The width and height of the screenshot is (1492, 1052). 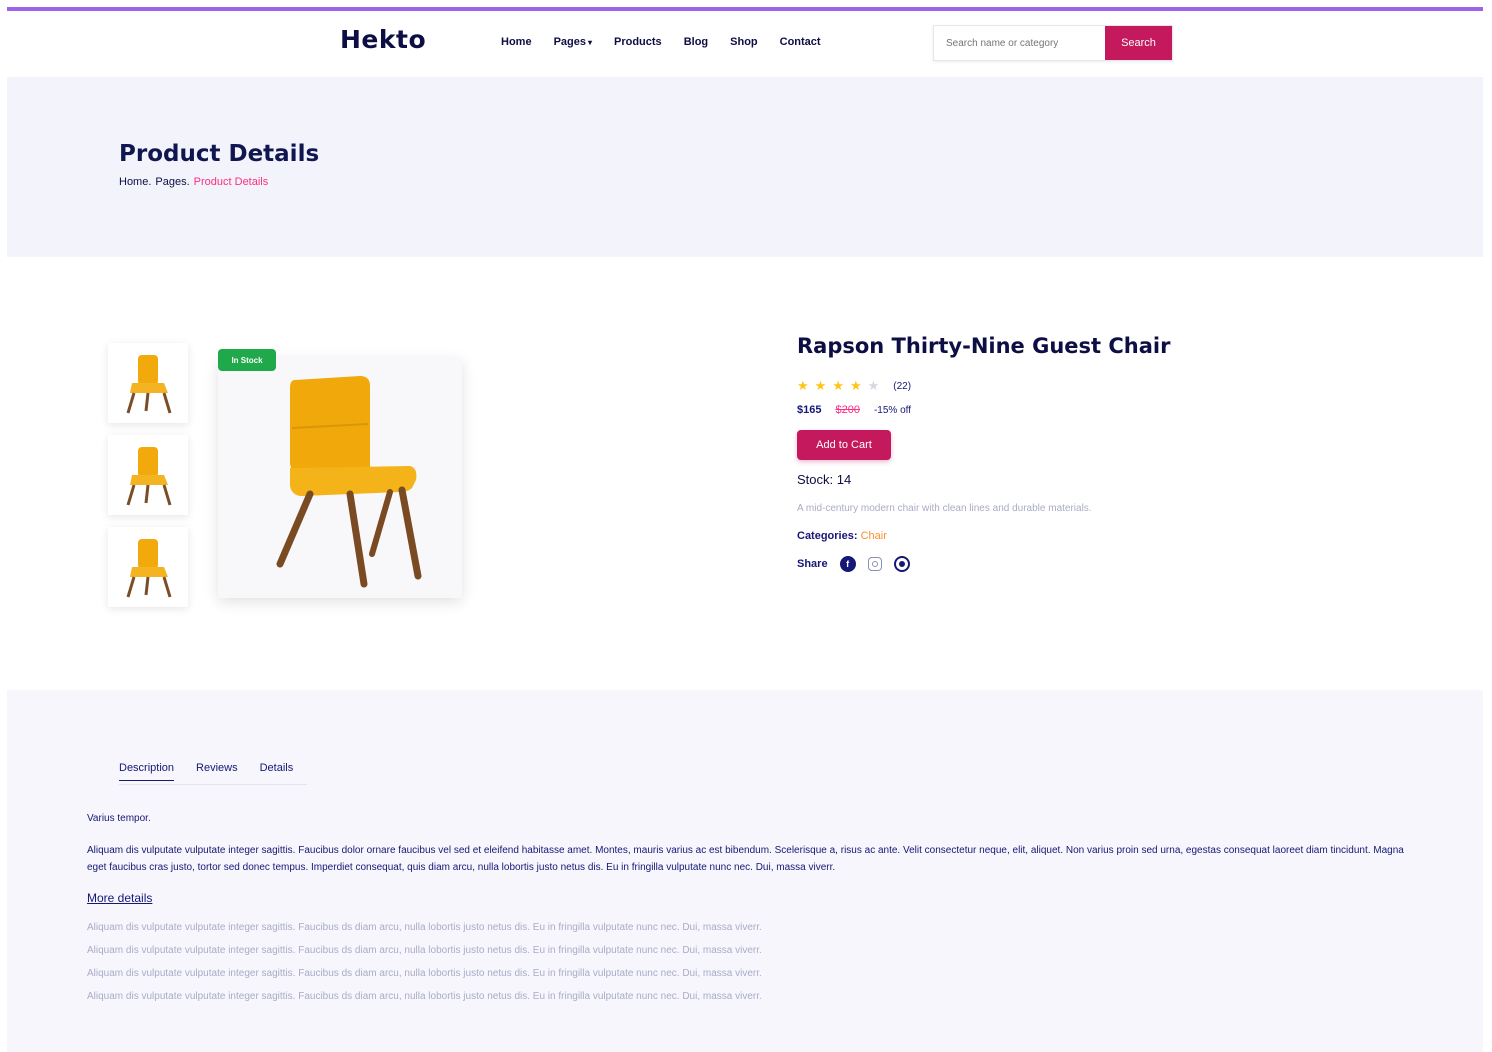 I want to click on breadcrumb-pages: Pages., so click(x=172, y=182).